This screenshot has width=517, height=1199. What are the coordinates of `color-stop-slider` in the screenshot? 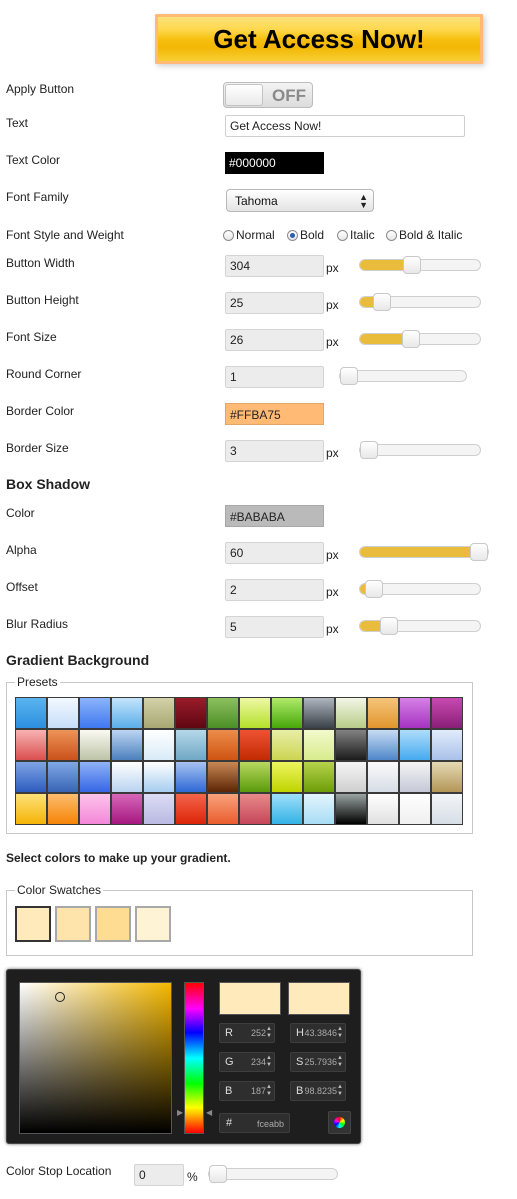 It's located at (273, 1174).